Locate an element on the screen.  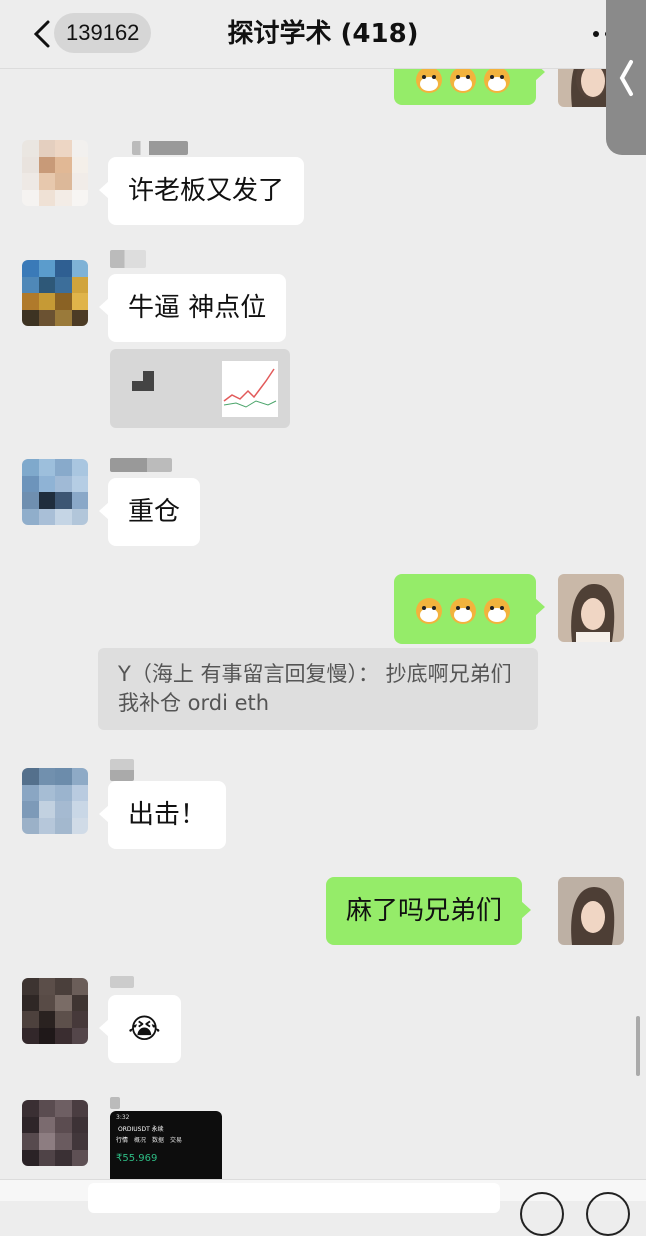
add-button is located at coordinates (608, 1214).